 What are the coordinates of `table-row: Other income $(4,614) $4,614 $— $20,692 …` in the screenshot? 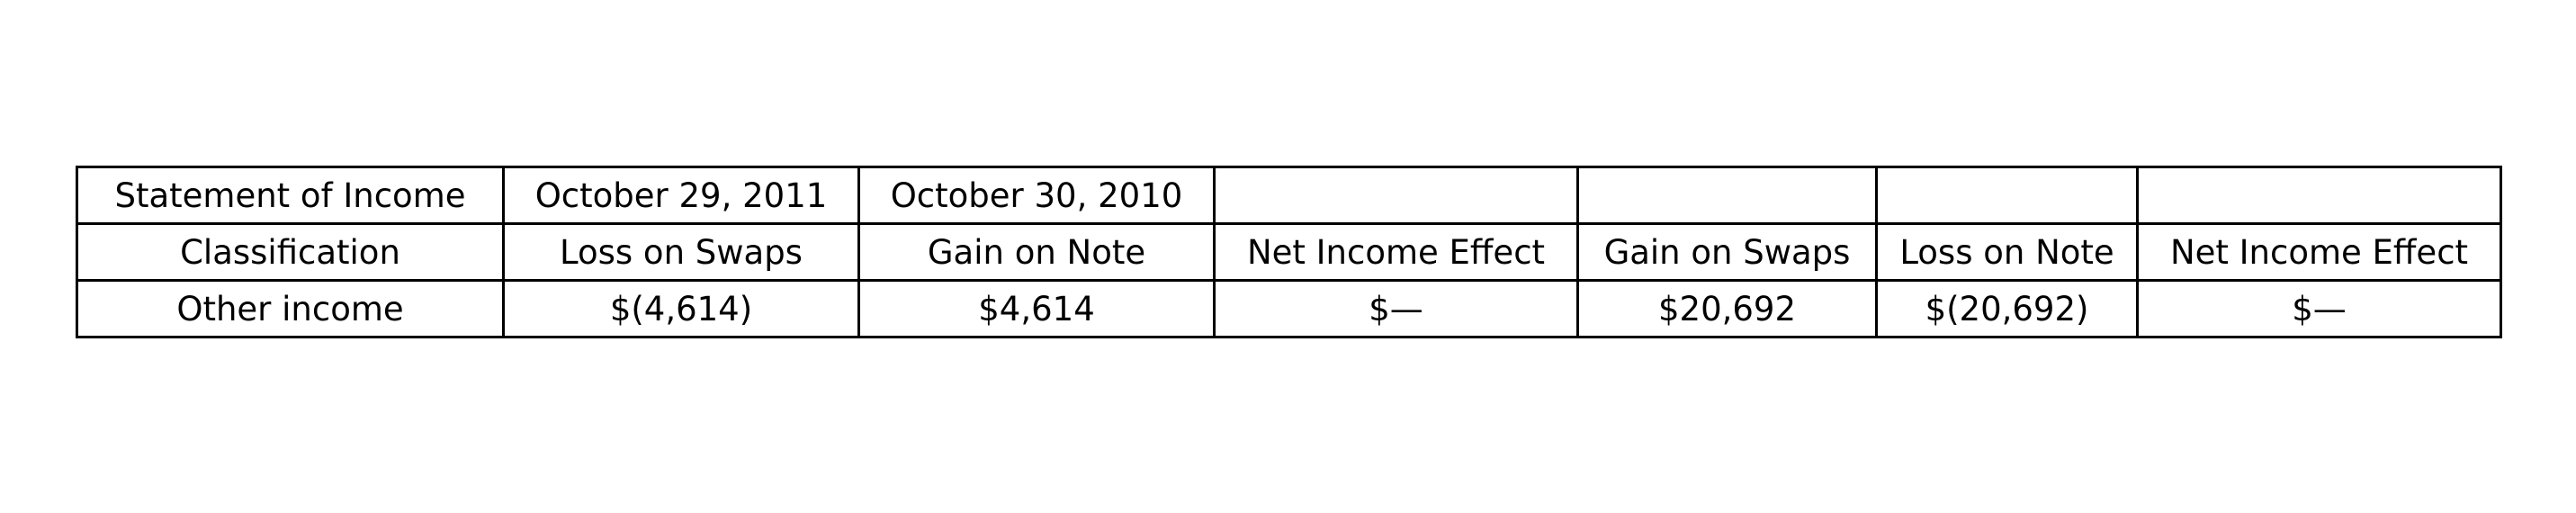 It's located at (1289, 308).